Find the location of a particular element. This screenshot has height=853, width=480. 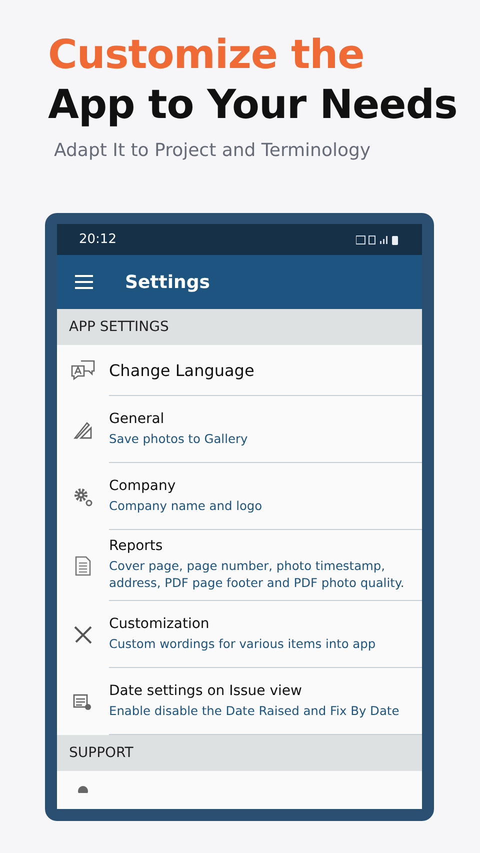

headline: Customize the is located at coordinates (207, 55).